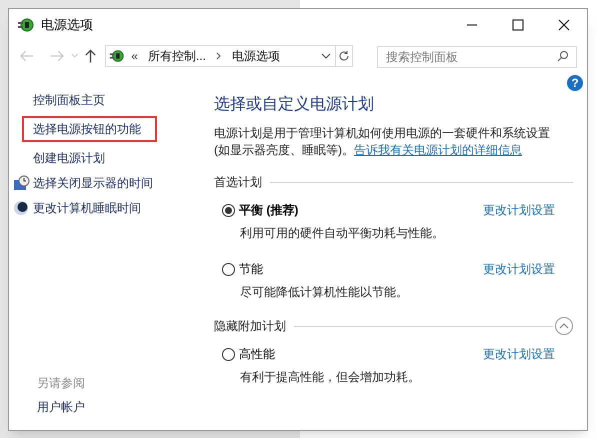 The width and height of the screenshot is (597, 438). I want to click on address-bar: « 所有控制... 电源选项, so click(220, 56).